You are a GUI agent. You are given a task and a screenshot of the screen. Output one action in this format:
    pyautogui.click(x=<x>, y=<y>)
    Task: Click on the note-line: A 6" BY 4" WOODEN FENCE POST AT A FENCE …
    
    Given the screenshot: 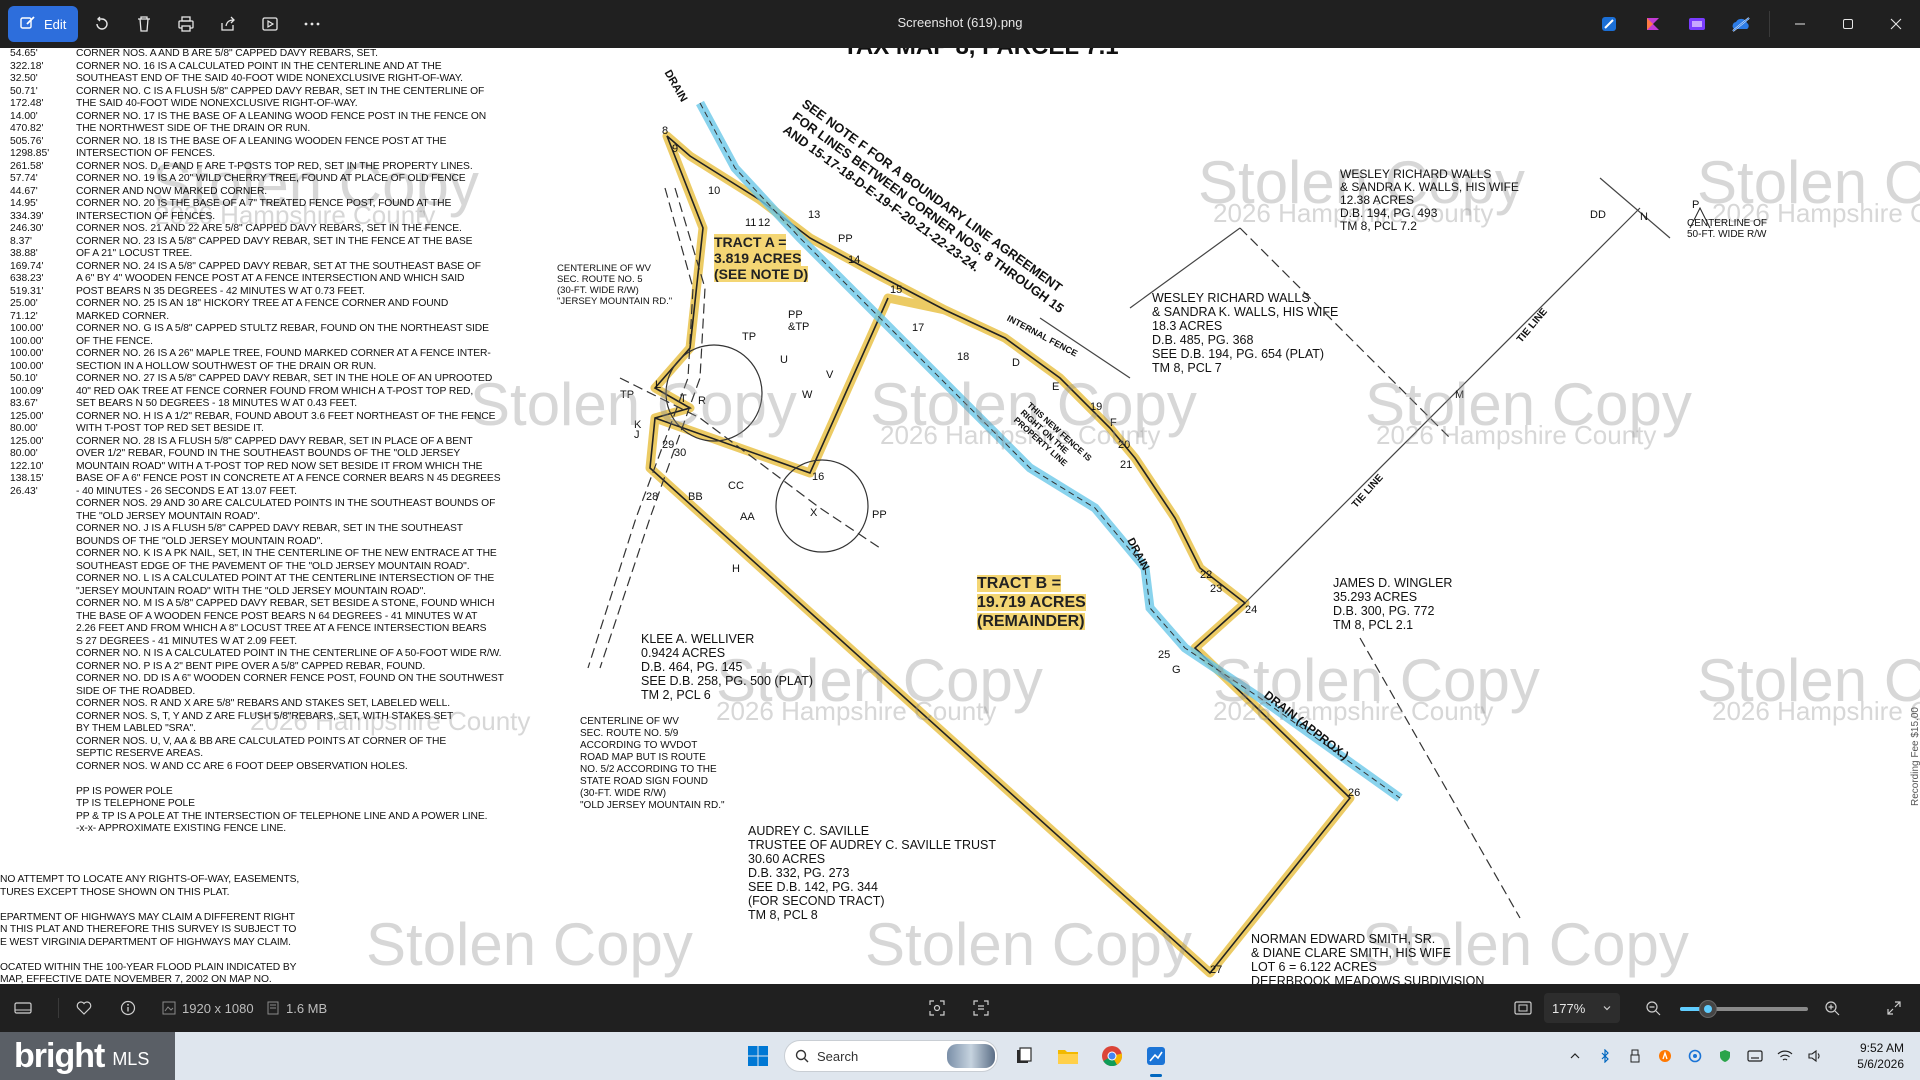 What is the action you would take?
    pyautogui.click(x=270, y=278)
    